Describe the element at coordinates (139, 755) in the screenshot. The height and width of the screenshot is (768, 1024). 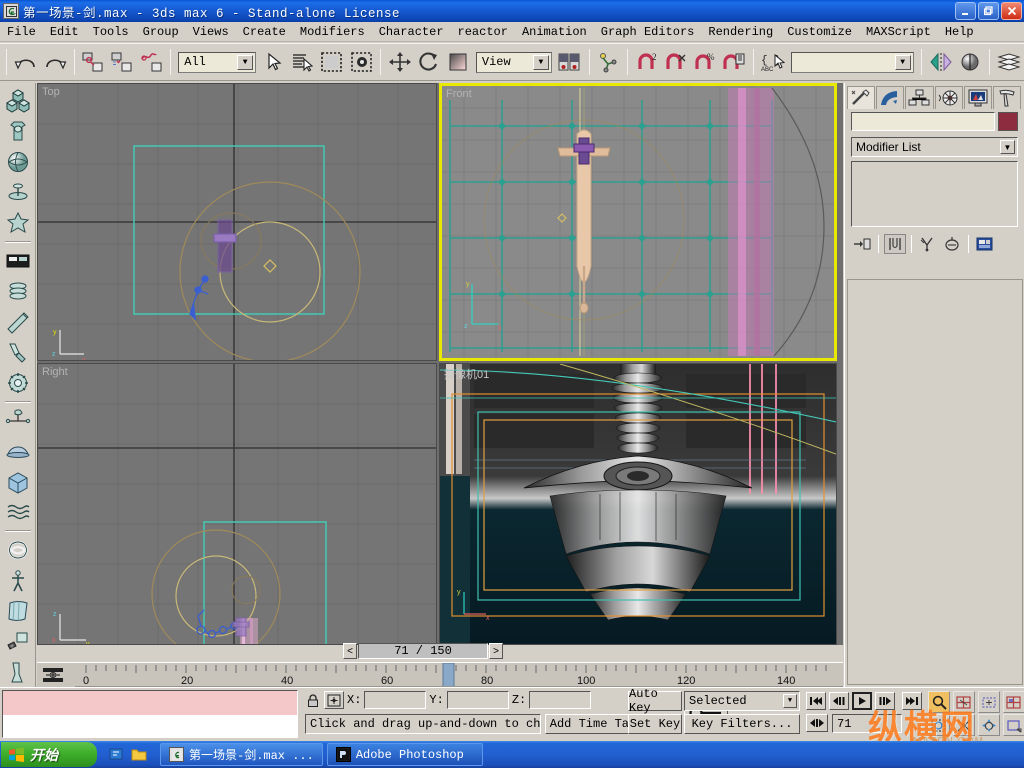
I see `folder-icon` at that location.